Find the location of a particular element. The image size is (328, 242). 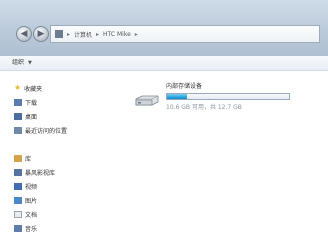

drive-capacity-text: 10.6 GB 可用，共 12.7 GB is located at coordinates (204, 107).